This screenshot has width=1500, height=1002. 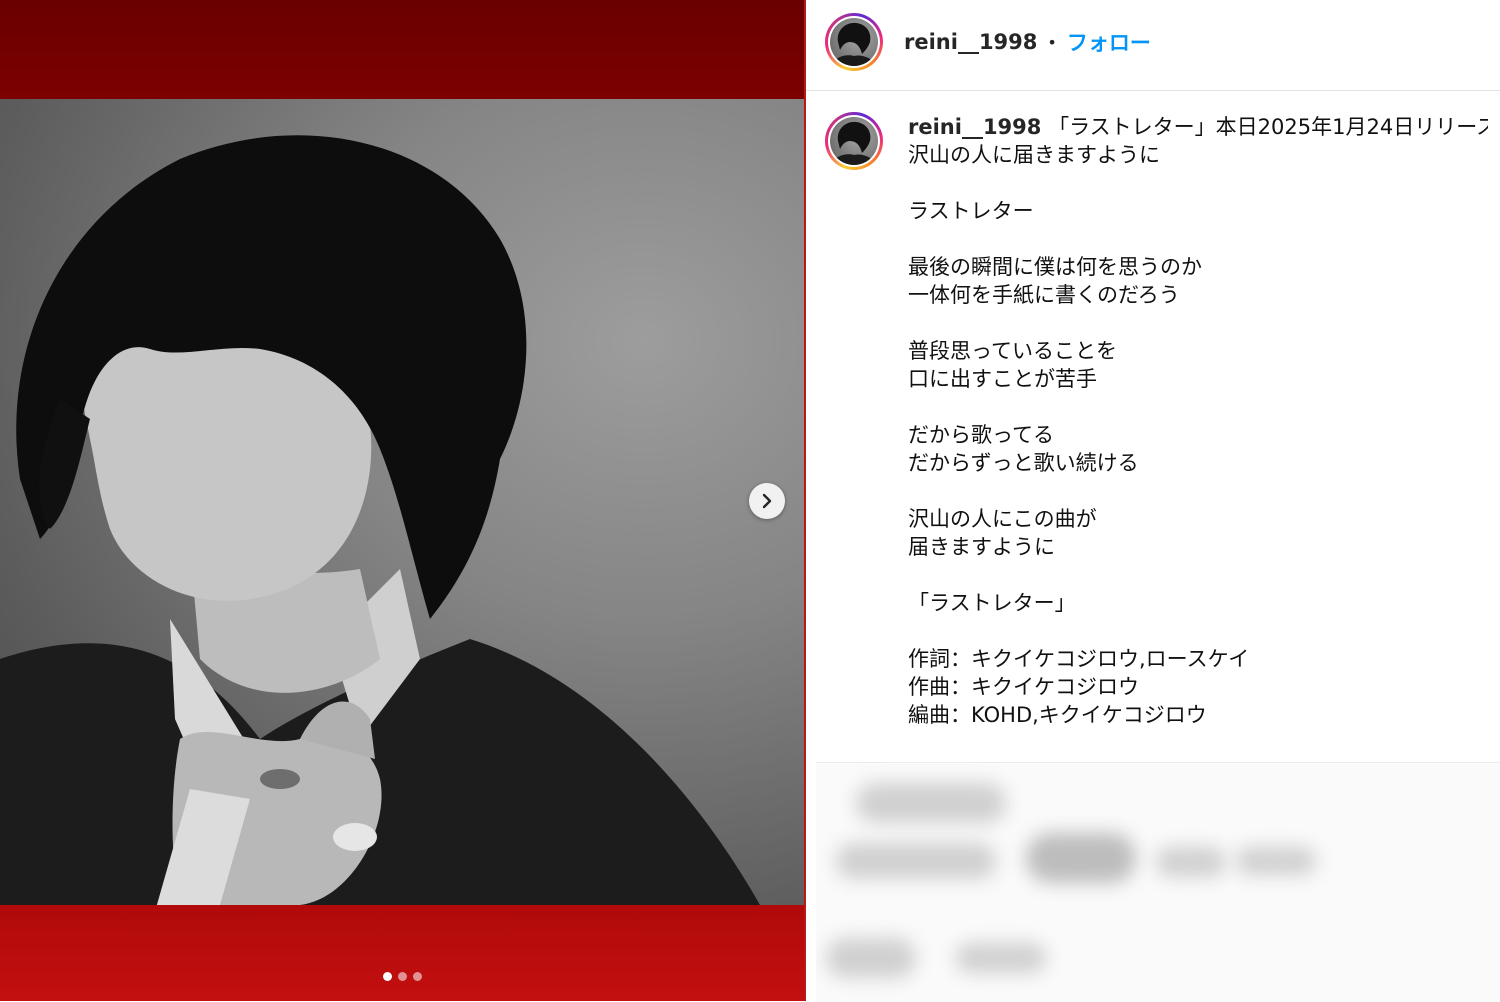 I want to click on carousel-dot-active, so click(x=387, y=976).